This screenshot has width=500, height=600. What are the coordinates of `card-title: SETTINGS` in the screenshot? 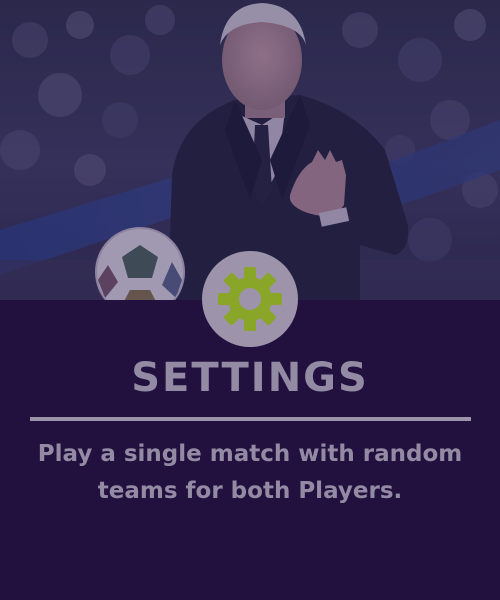 It's located at (250, 378).